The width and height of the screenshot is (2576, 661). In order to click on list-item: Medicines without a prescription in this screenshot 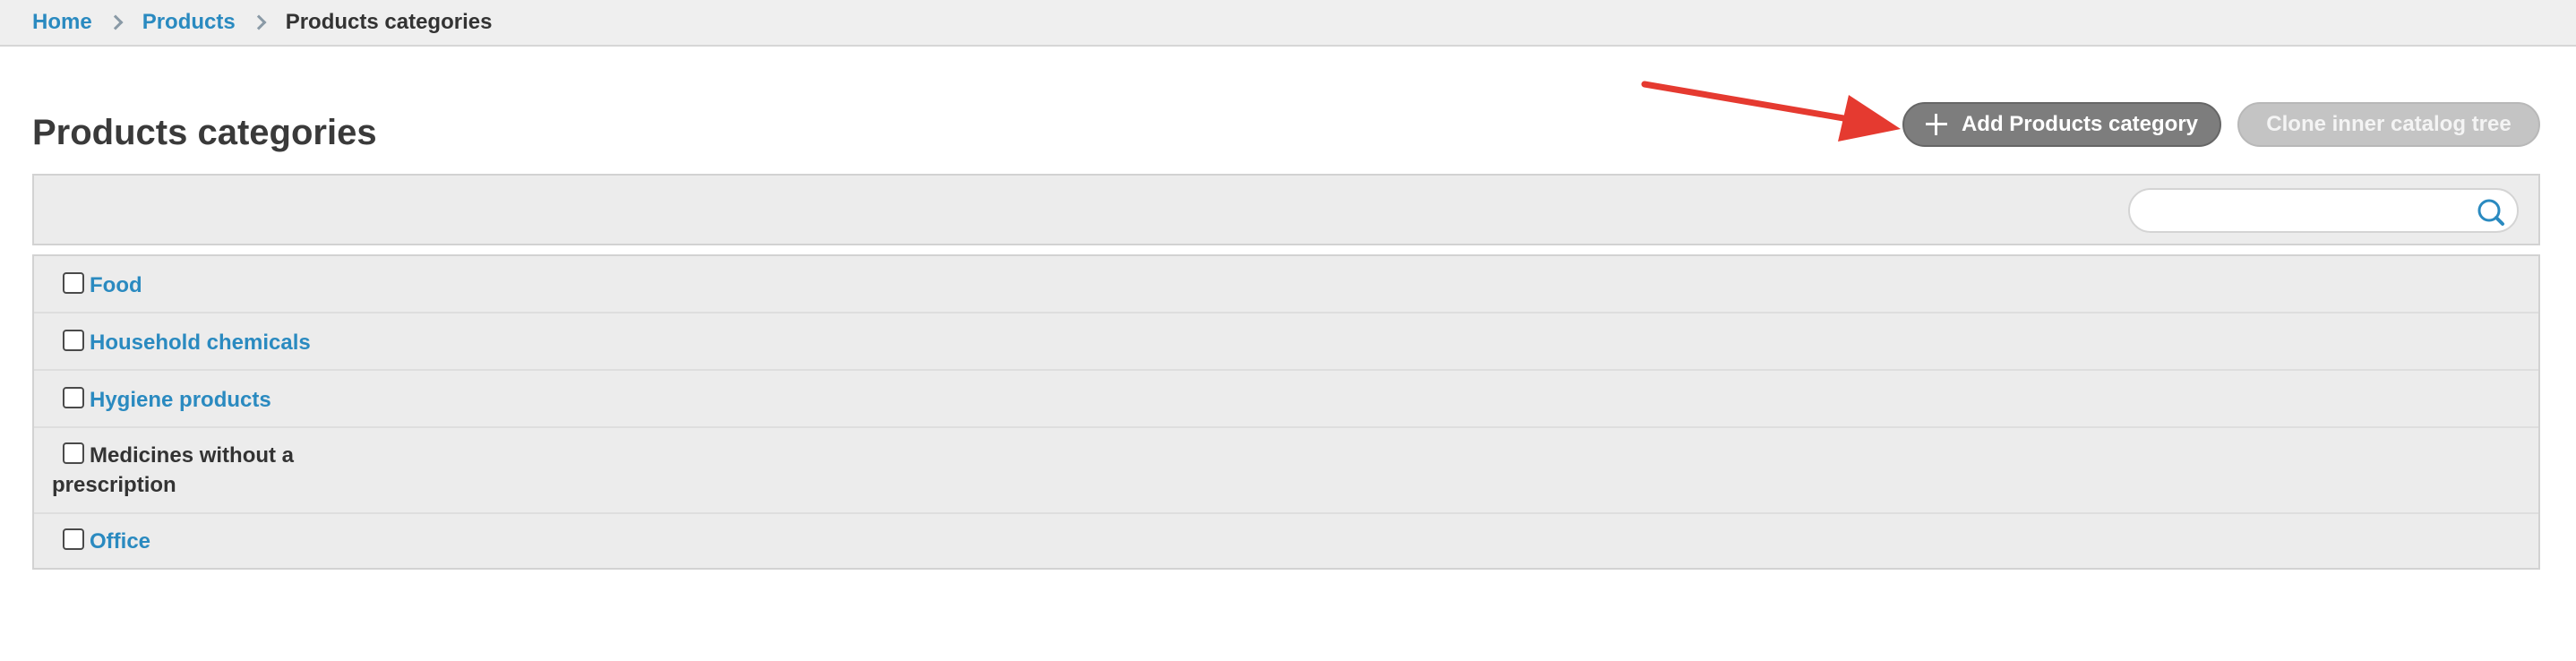, I will do `click(1286, 471)`.